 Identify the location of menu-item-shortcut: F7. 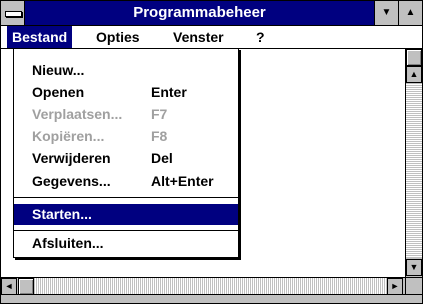
(159, 114).